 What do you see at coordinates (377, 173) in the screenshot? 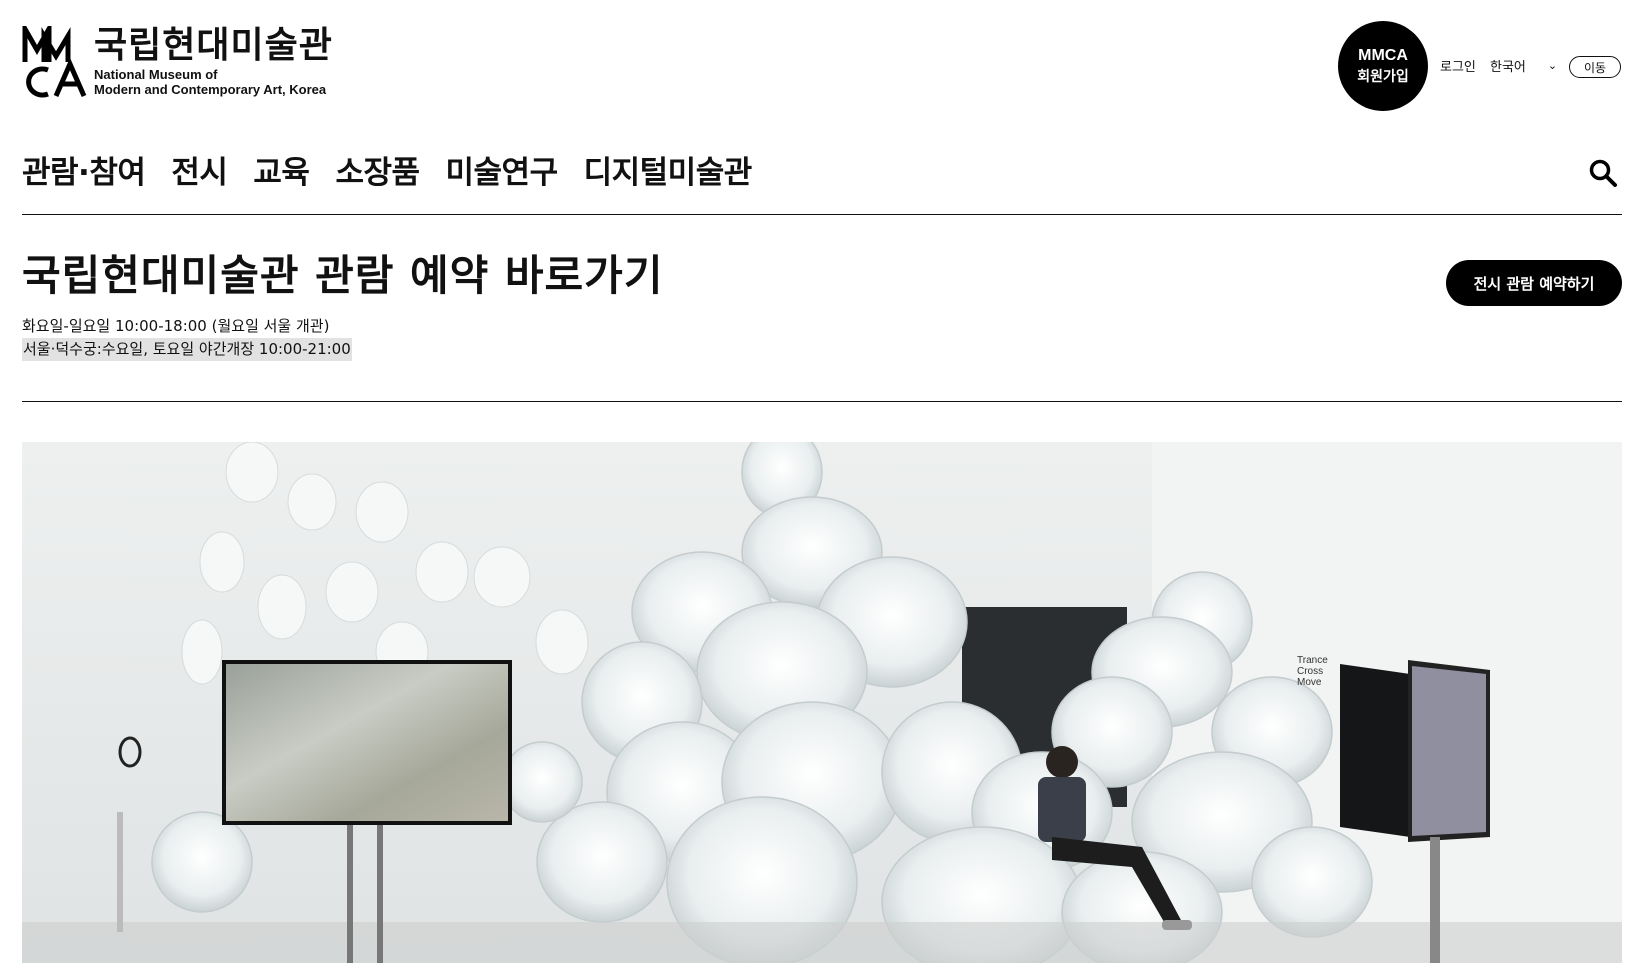
I see `nav-item-collection: 소장품` at bounding box center [377, 173].